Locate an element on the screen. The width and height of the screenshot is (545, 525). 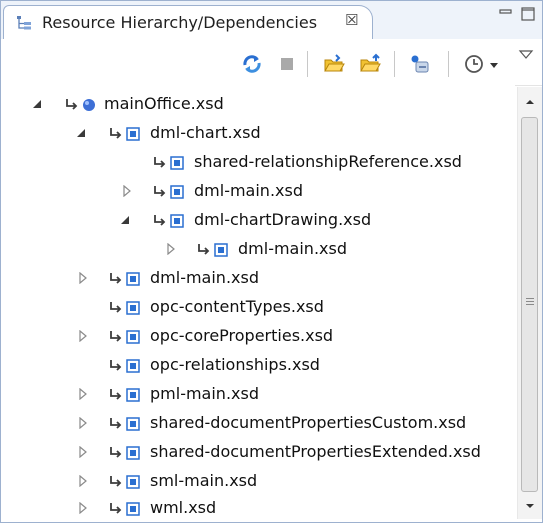
tab-close-button: ☒ is located at coordinates (351, 20).